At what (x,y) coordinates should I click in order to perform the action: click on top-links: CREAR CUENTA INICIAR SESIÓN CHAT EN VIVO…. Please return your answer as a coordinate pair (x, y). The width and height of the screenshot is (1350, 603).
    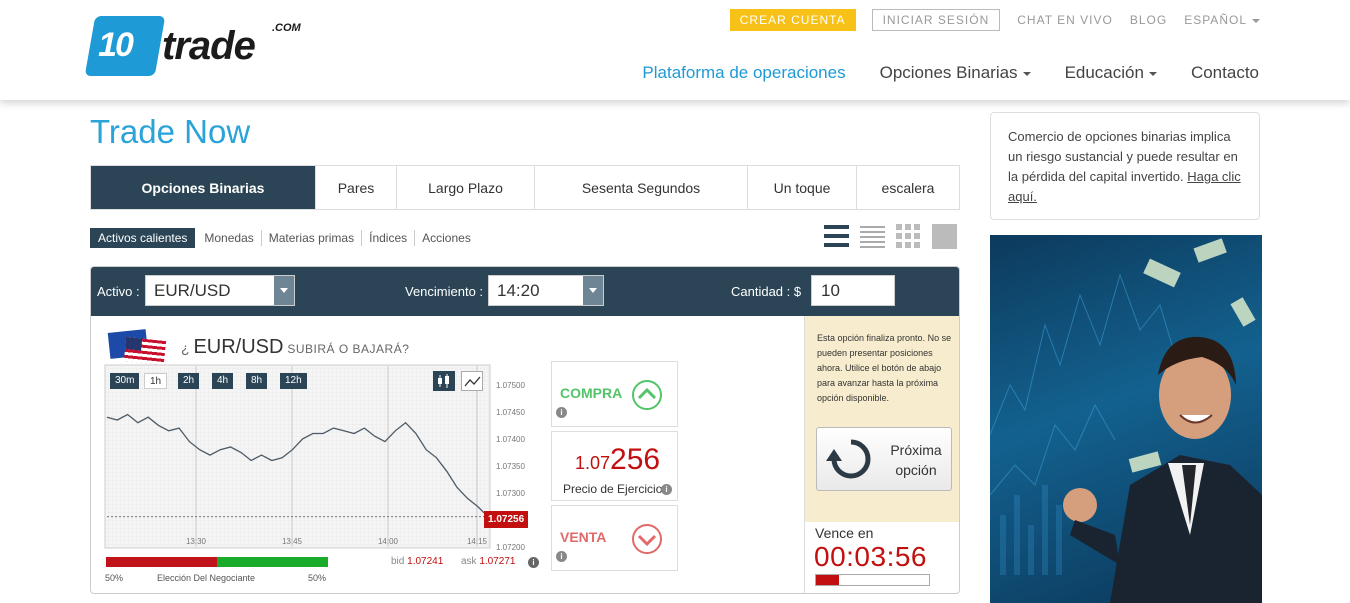
    Looking at the image, I should click on (994, 20).